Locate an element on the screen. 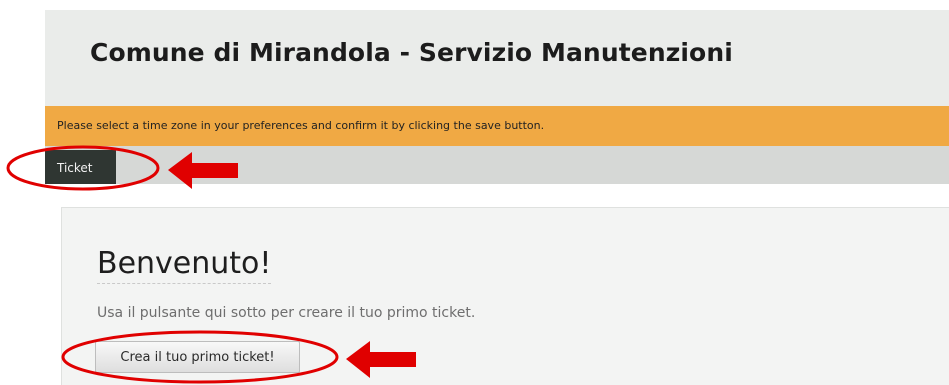 Image resolution: width=949 pixels, height=385 pixels. main-nav: Ticket is located at coordinates (497, 165).